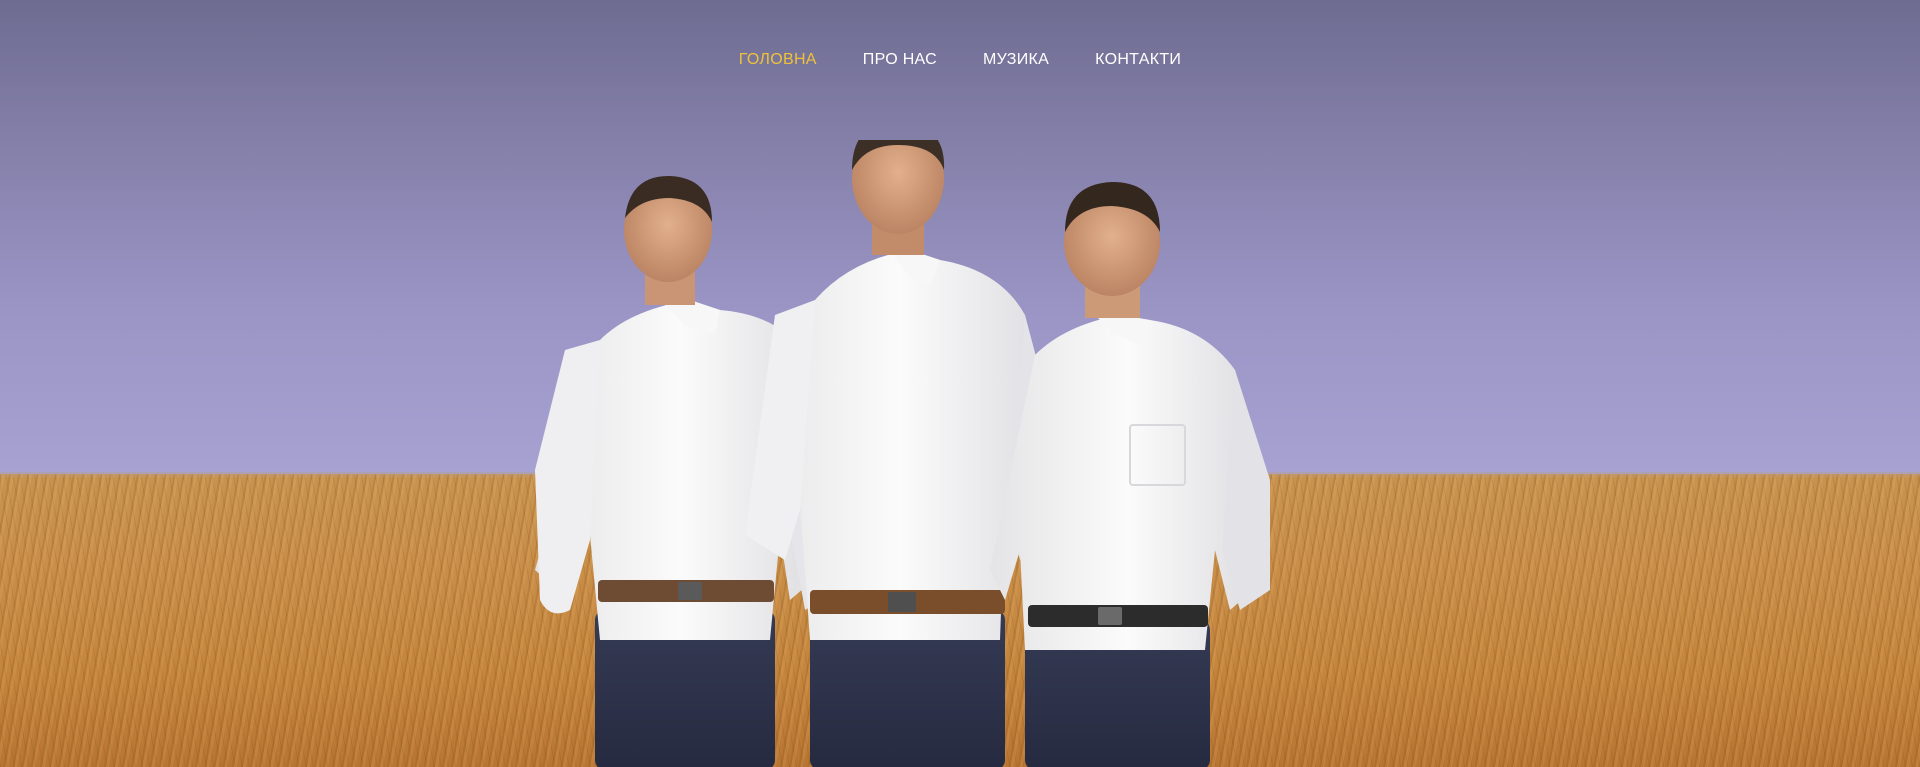 The width and height of the screenshot is (1920, 767). I want to click on nav-item-contacts: КОНТАКТИ, so click(1138, 60).